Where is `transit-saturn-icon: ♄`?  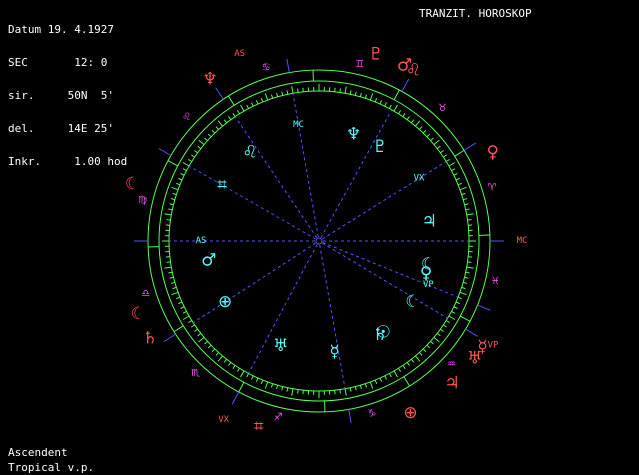 transit-saturn-icon: ♄ is located at coordinates (150, 339).